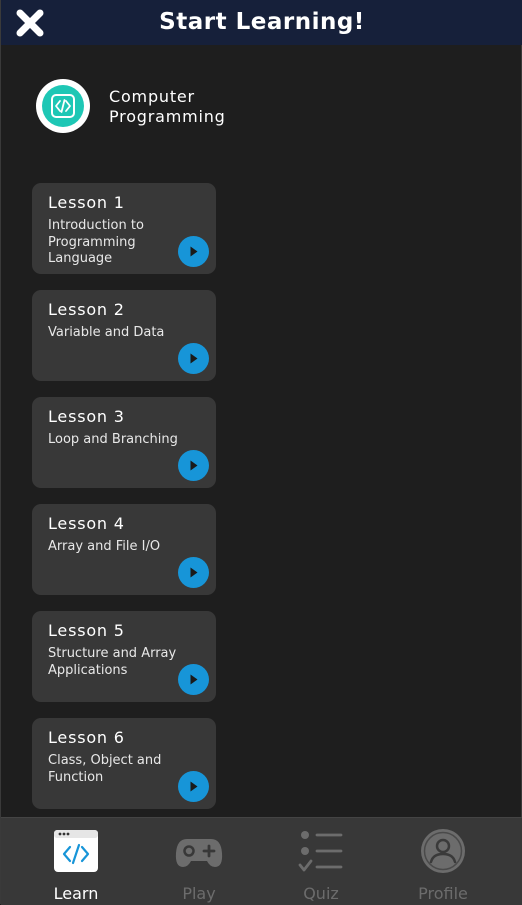 The width and height of the screenshot is (522, 905). Describe the element at coordinates (104, 546) in the screenshot. I see `lesson-description: Array and File I/O` at that location.